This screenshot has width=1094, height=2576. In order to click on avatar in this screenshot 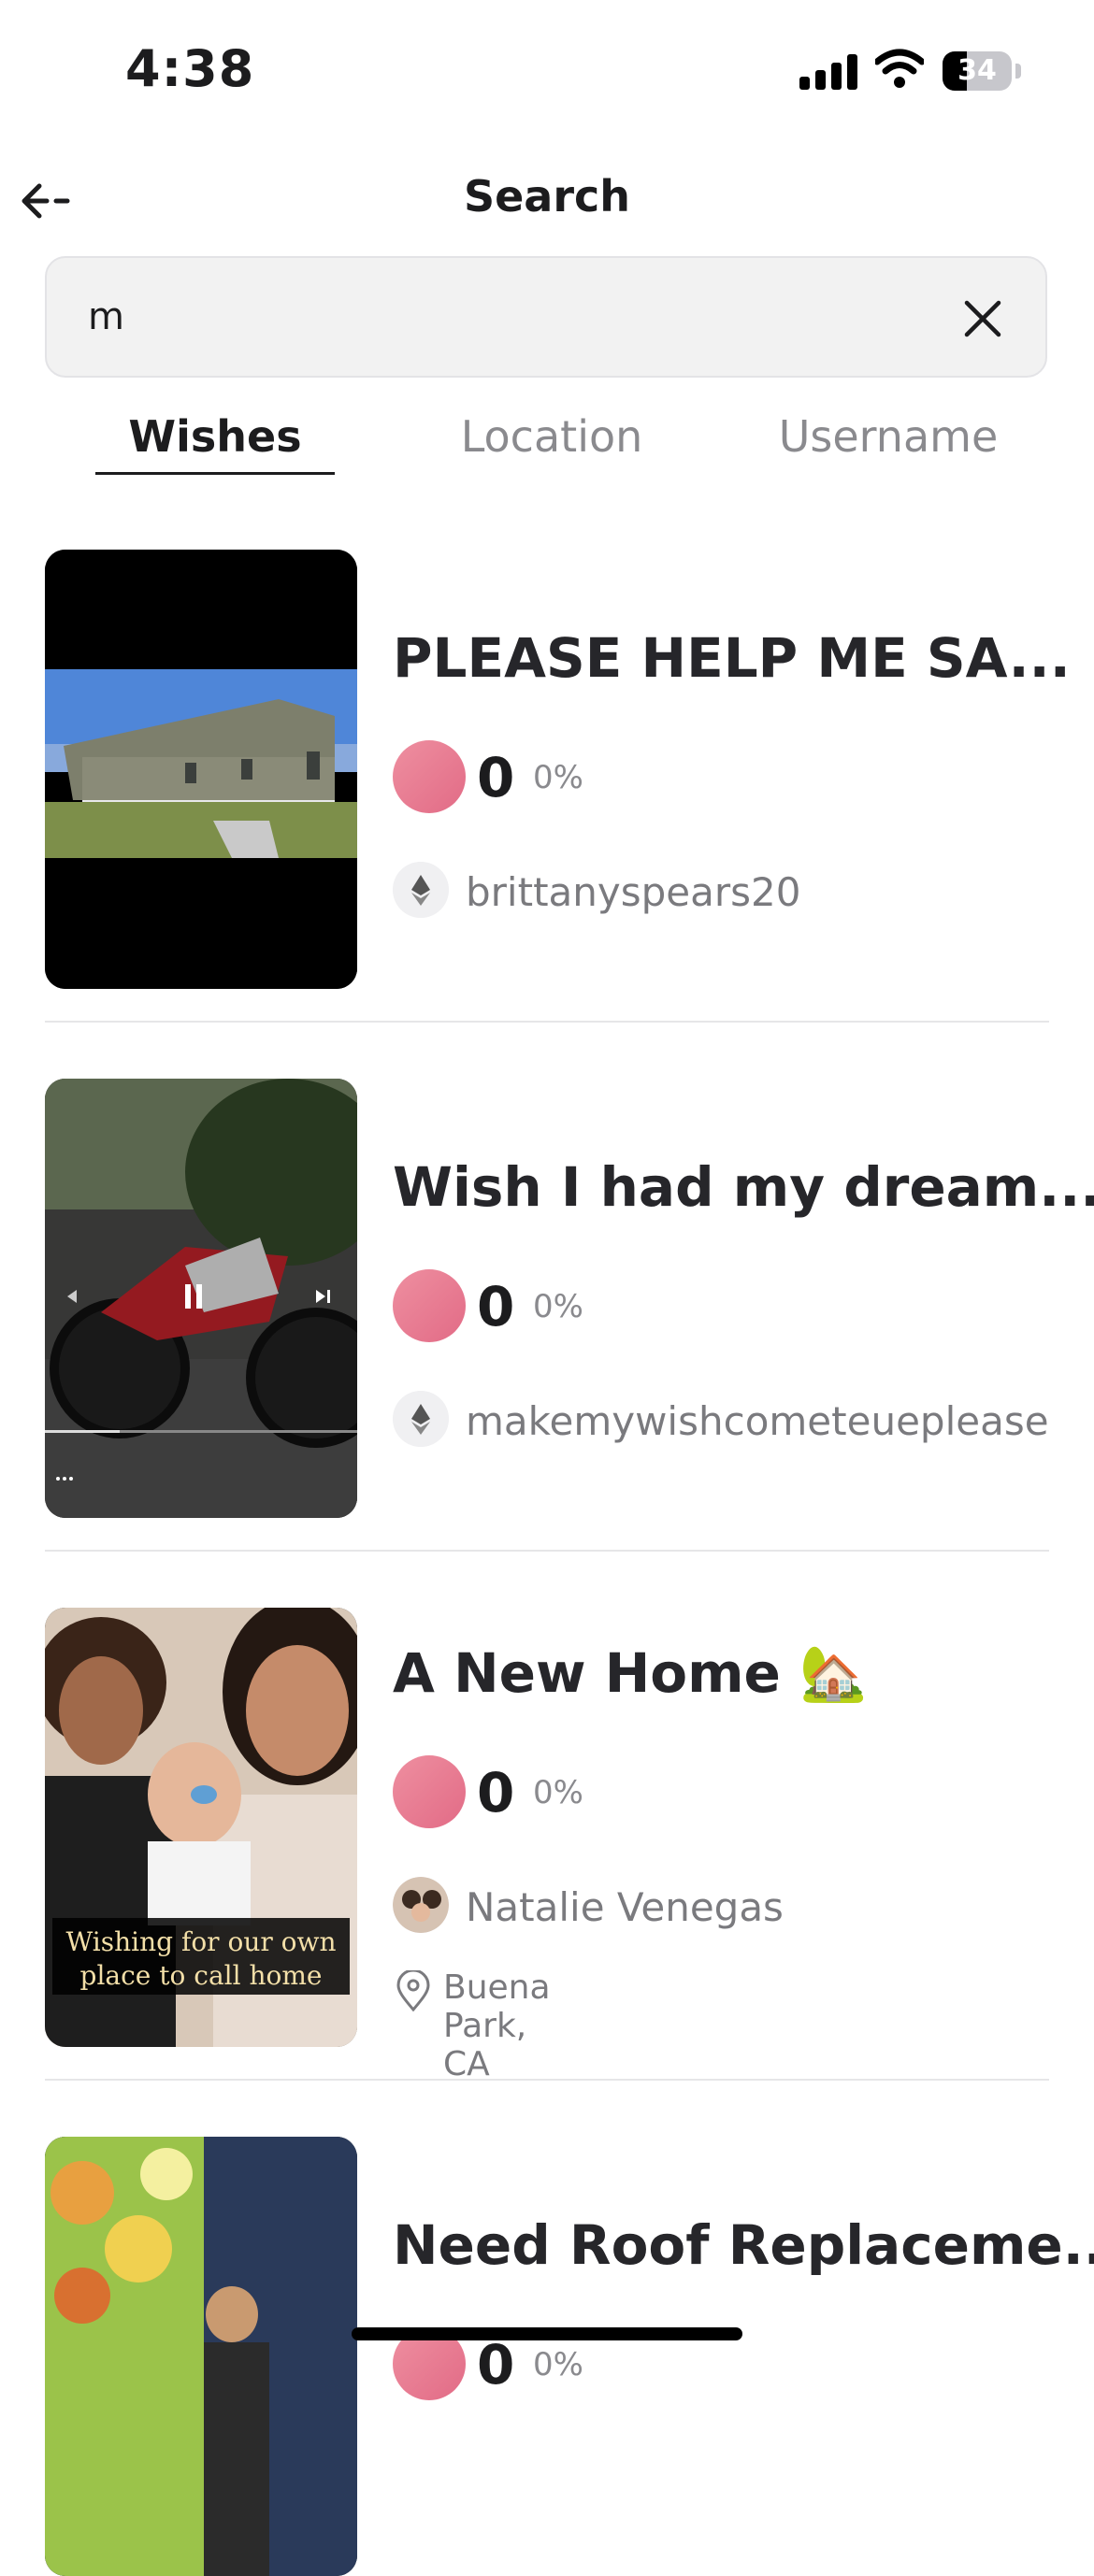, I will do `click(421, 1905)`.